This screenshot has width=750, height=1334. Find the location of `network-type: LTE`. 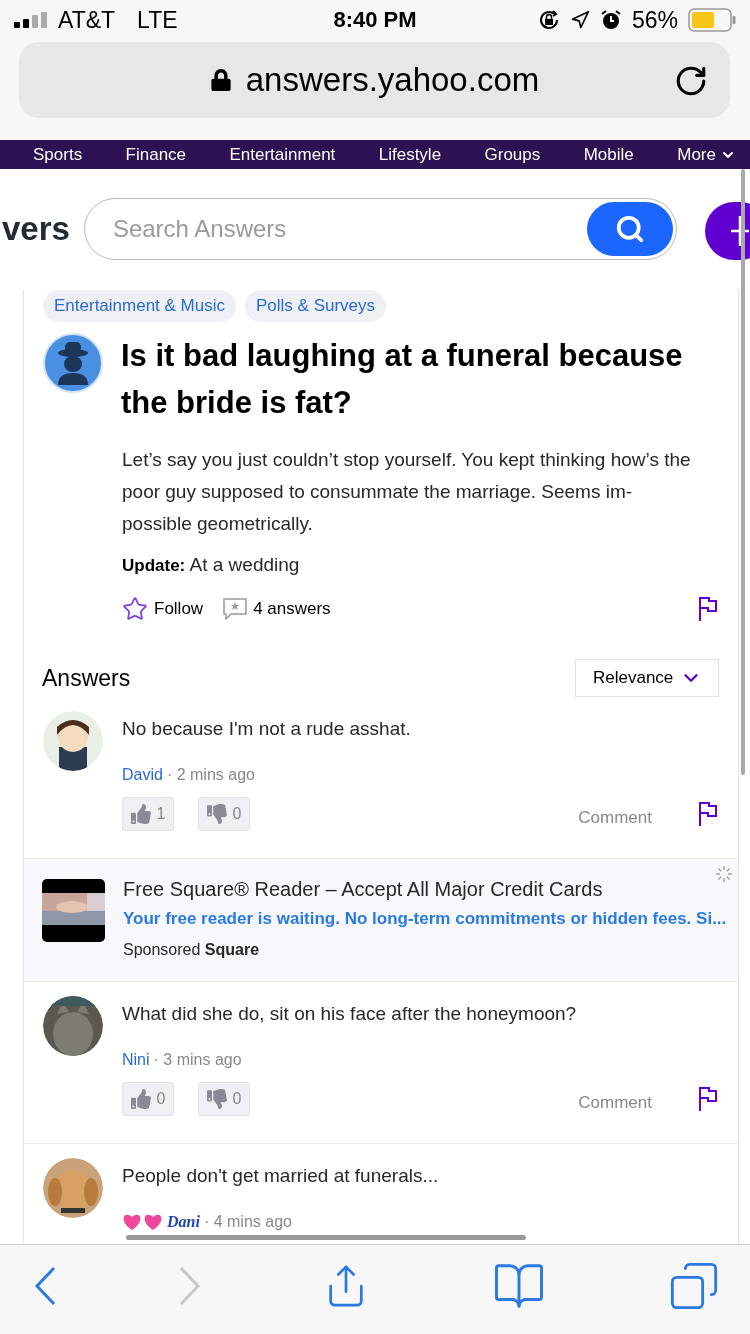

network-type: LTE is located at coordinates (157, 20).